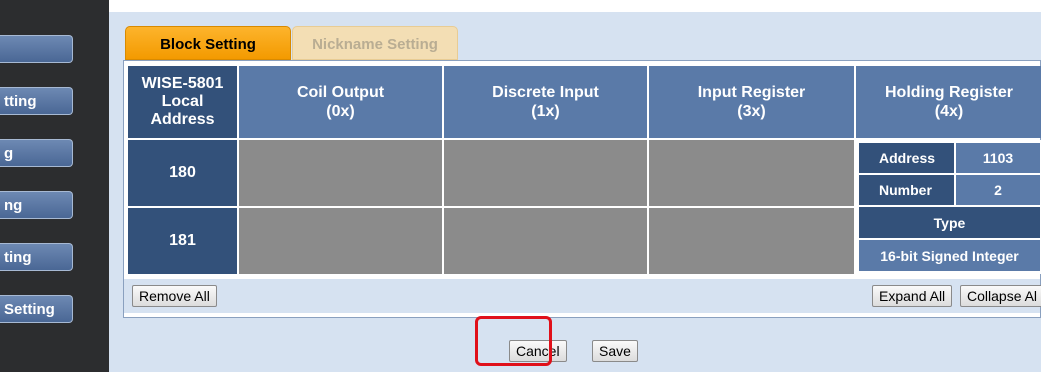 The width and height of the screenshot is (1041, 372). What do you see at coordinates (36, 309) in the screenshot?
I see `sidebar-item-6: Setting` at bounding box center [36, 309].